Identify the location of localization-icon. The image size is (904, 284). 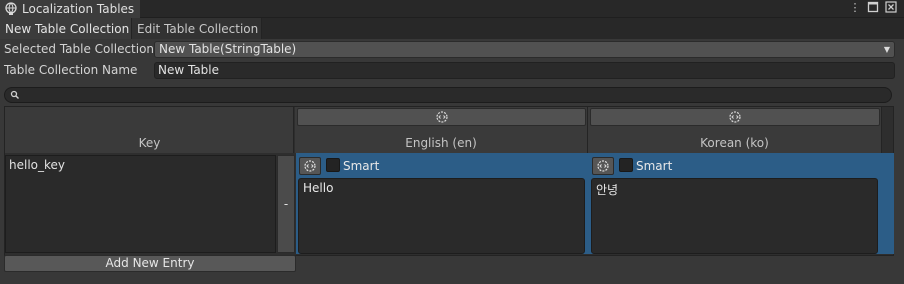
(11, 8).